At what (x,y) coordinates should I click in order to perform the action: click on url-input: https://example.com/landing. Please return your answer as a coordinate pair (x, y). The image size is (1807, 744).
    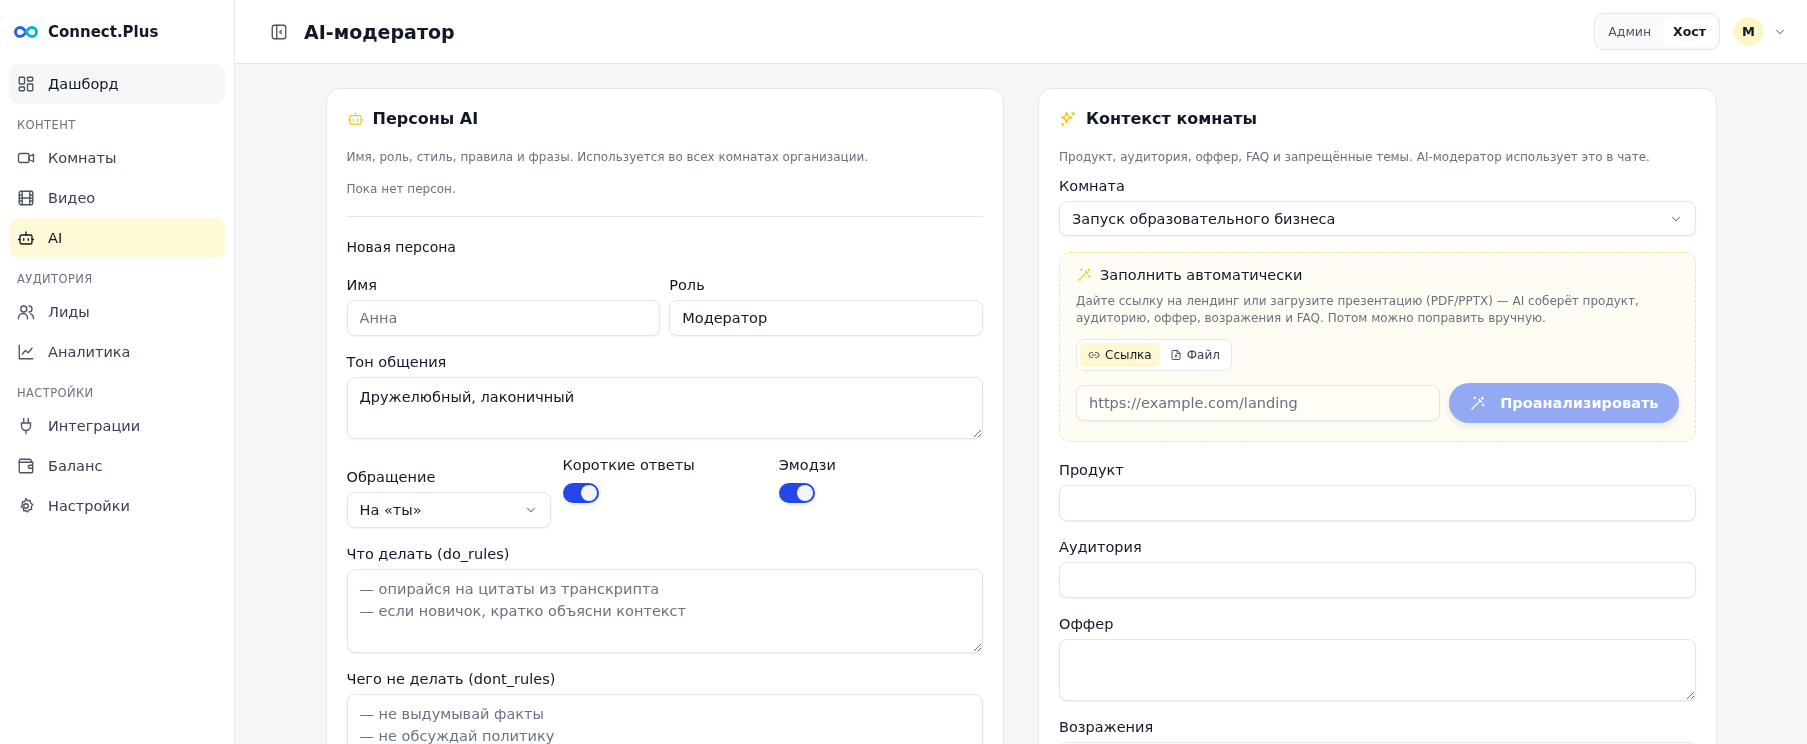
    Looking at the image, I should click on (1258, 403).